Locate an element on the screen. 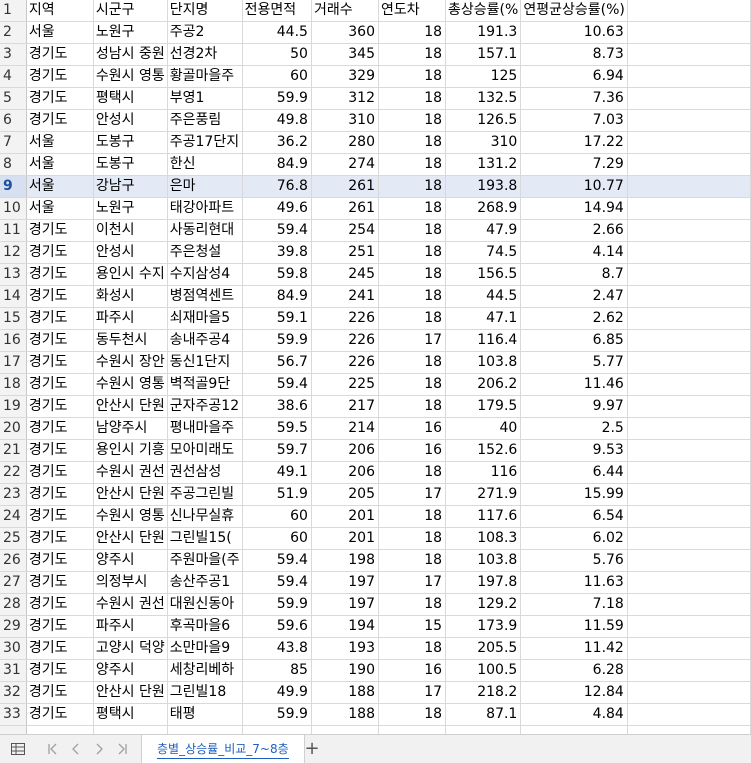  cell: 주공2 is located at coordinates (205, 32).